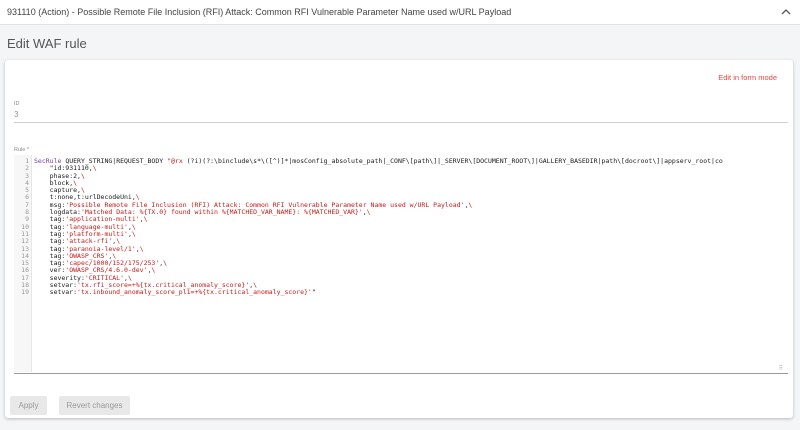 The height and width of the screenshot is (430, 800). What do you see at coordinates (65, 168) in the screenshot?
I see `code-line: "id:931110,\` at bounding box center [65, 168].